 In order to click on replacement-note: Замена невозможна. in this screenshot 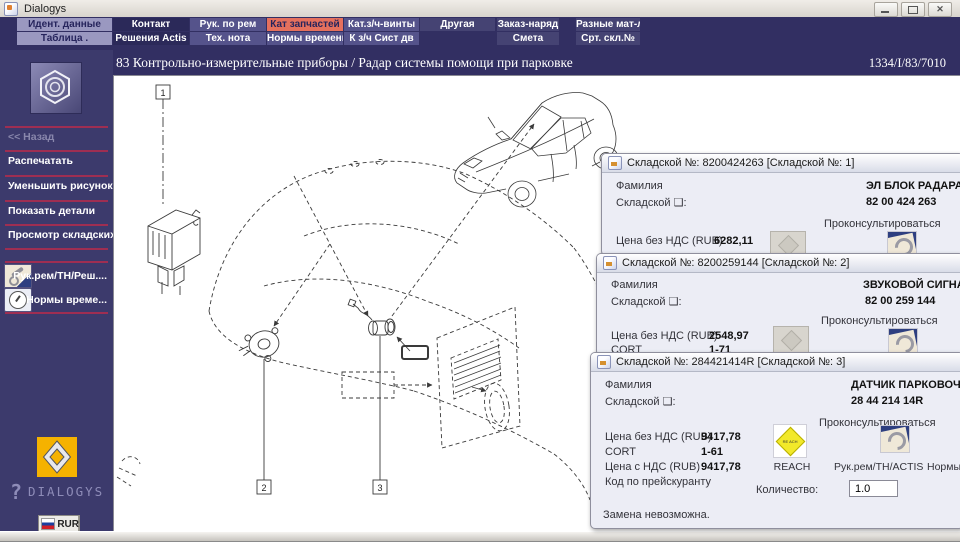, I will do `click(656, 515)`.